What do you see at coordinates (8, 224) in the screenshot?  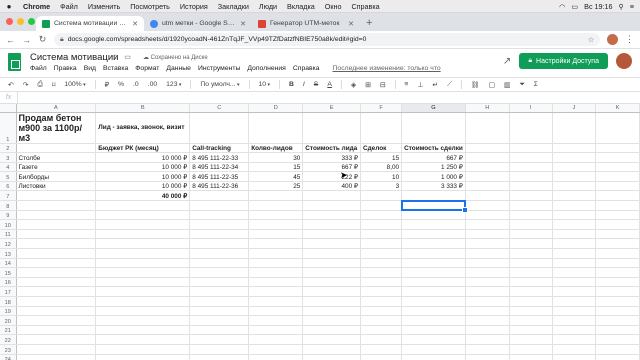 I see `row-header: 10` at bounding box center [8, 224].